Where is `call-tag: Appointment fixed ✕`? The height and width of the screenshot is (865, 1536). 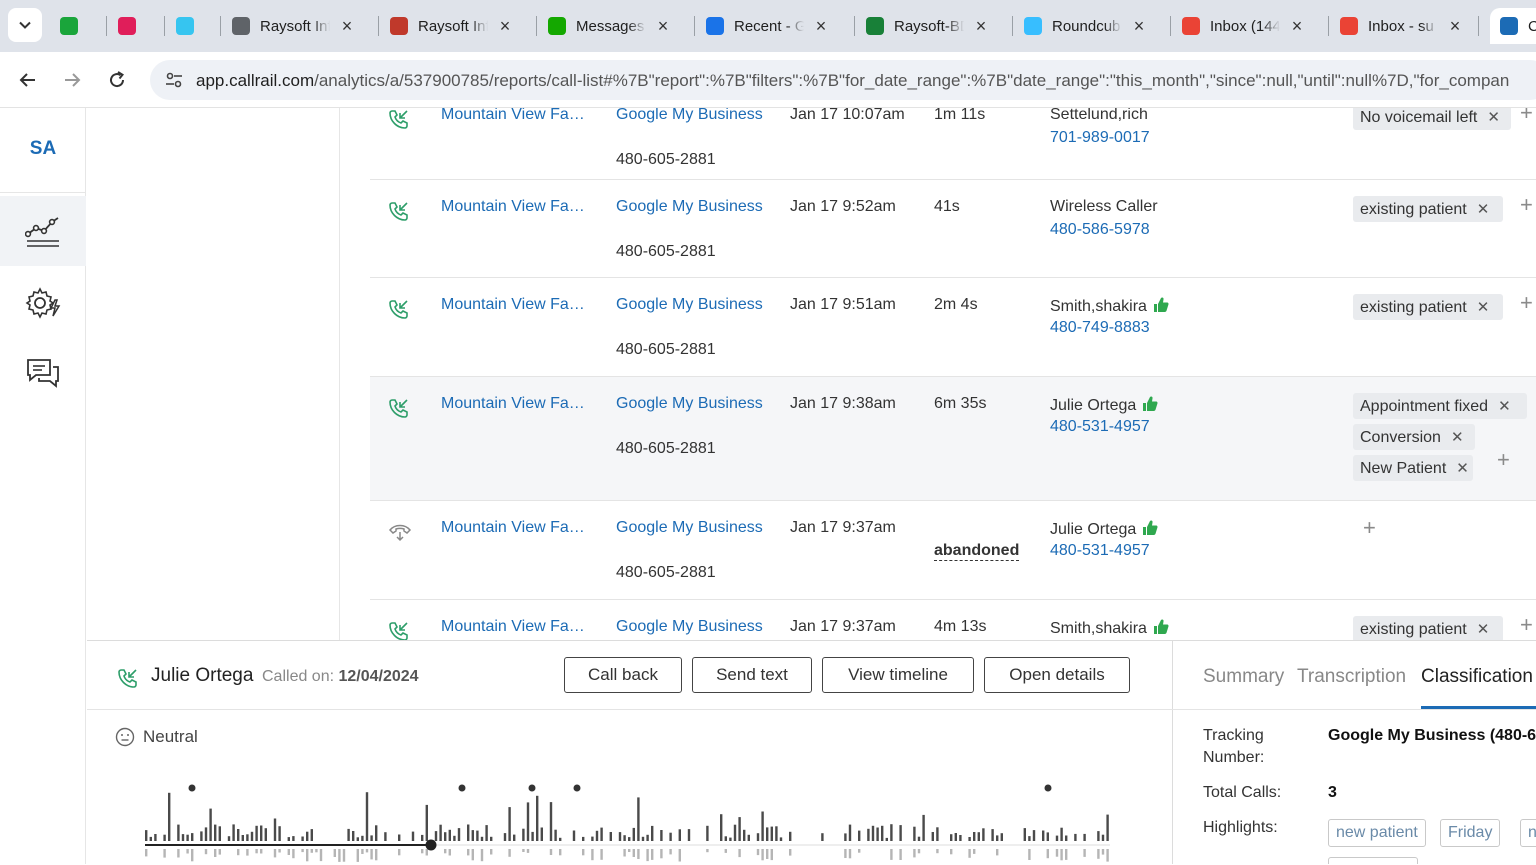 call-tag: Appointment fixed ✕ is located at coordinates (1440, 406).